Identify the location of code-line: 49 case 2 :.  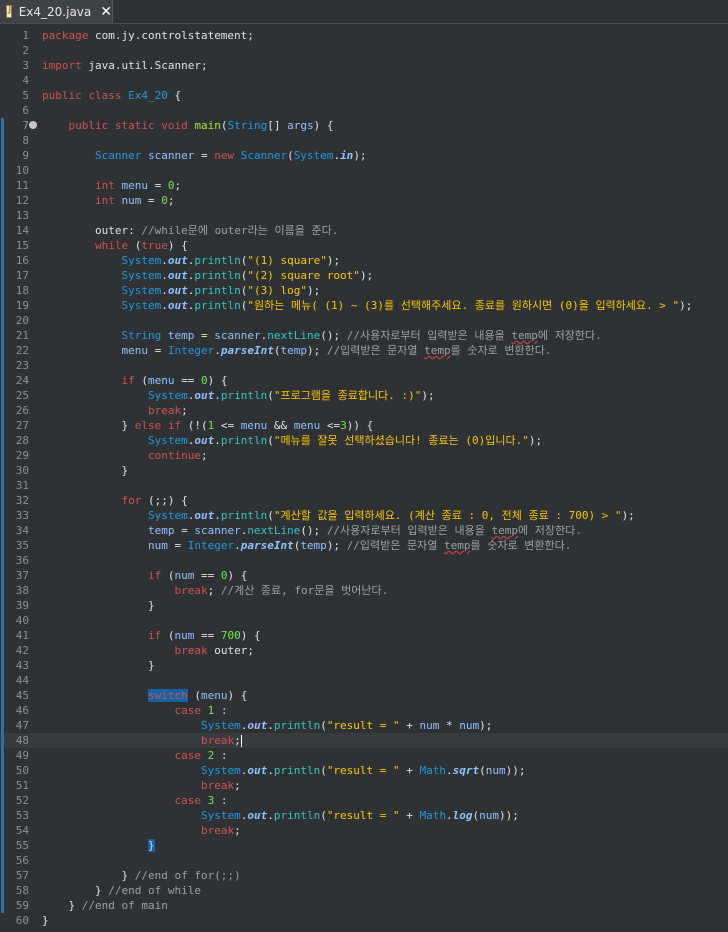
(364, 755).